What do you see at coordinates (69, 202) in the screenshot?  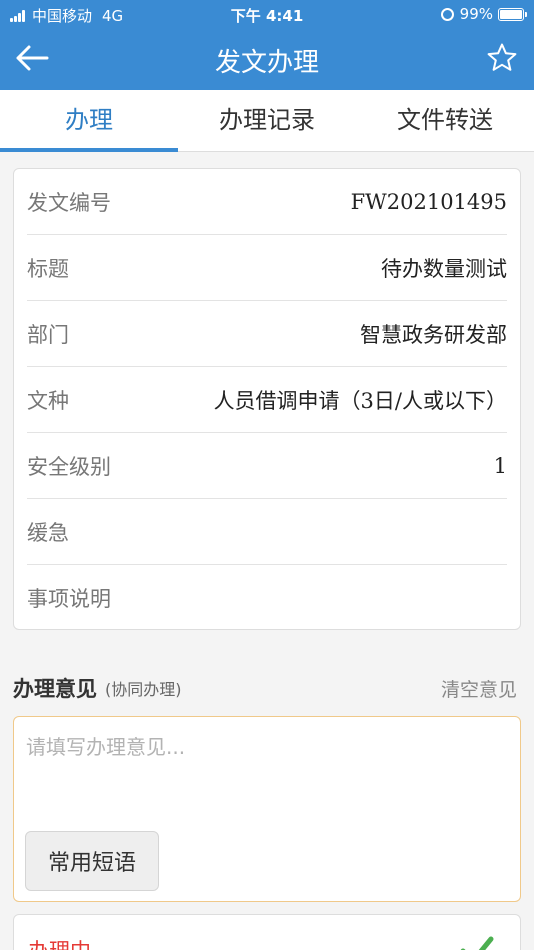 I see `field-label: 发文编号` at bounding box center [69, 202].